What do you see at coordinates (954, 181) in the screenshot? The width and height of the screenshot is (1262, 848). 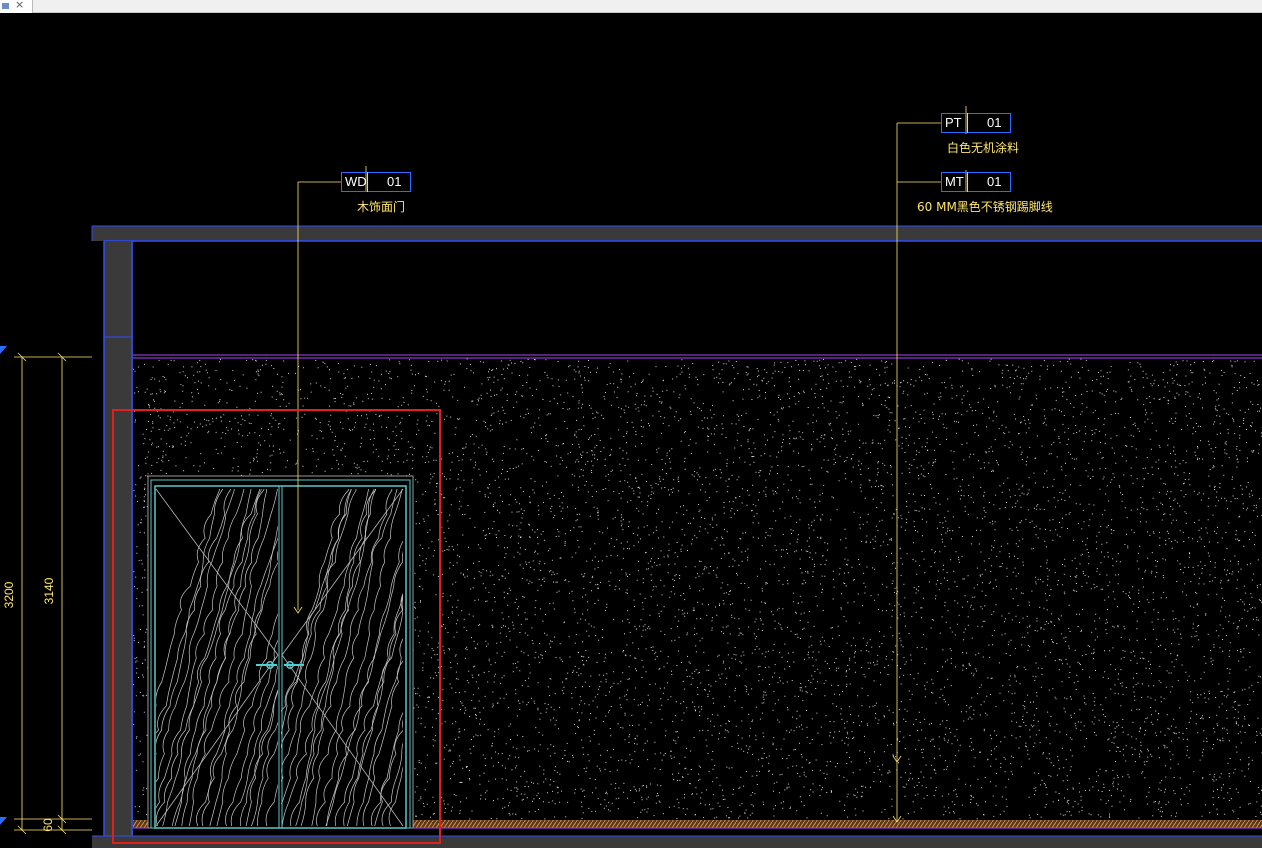 I see `callout-code: MT` at bounding box center [954, 181].